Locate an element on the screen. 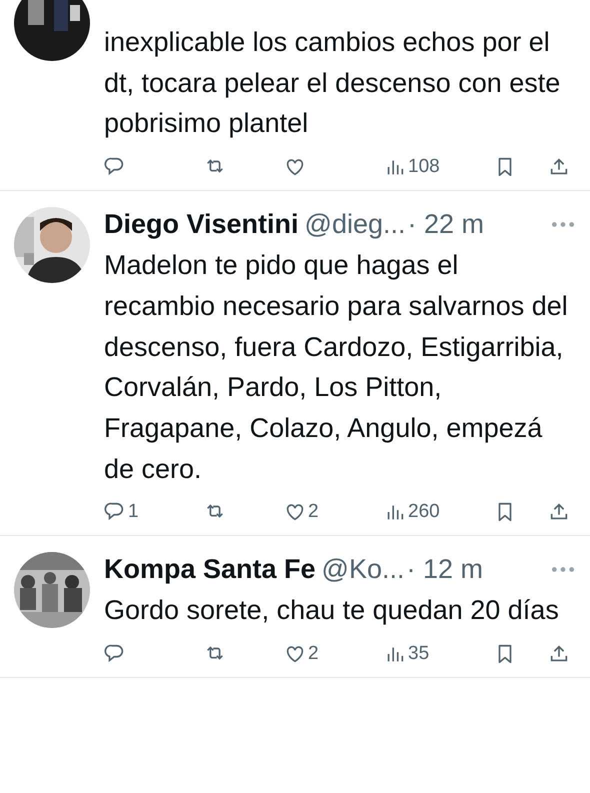 This screenshot has width=590, height=793. timestamp: · 12 m is located at coordinates (445, 569).